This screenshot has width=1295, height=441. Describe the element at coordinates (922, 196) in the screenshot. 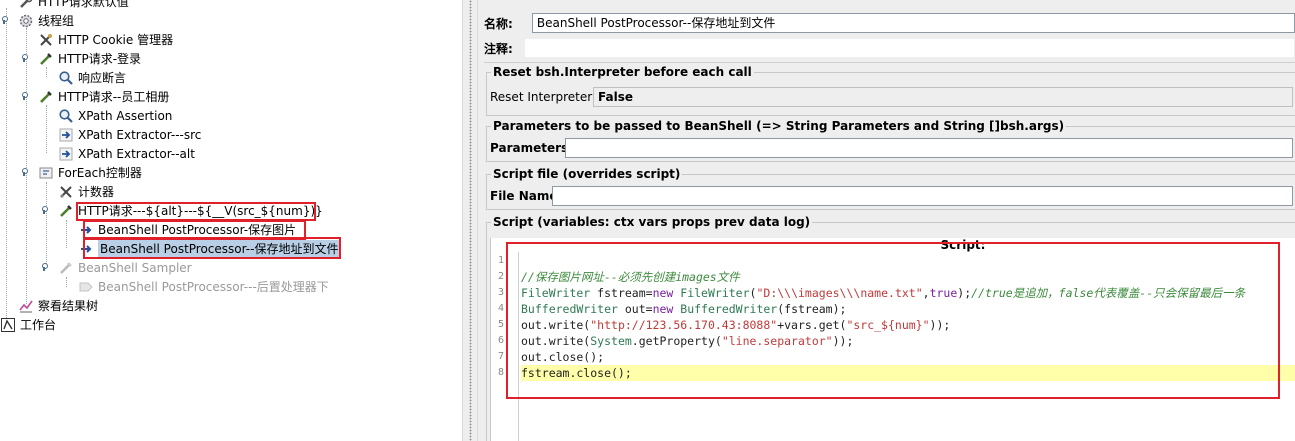

I see `file-name-field` at that location.